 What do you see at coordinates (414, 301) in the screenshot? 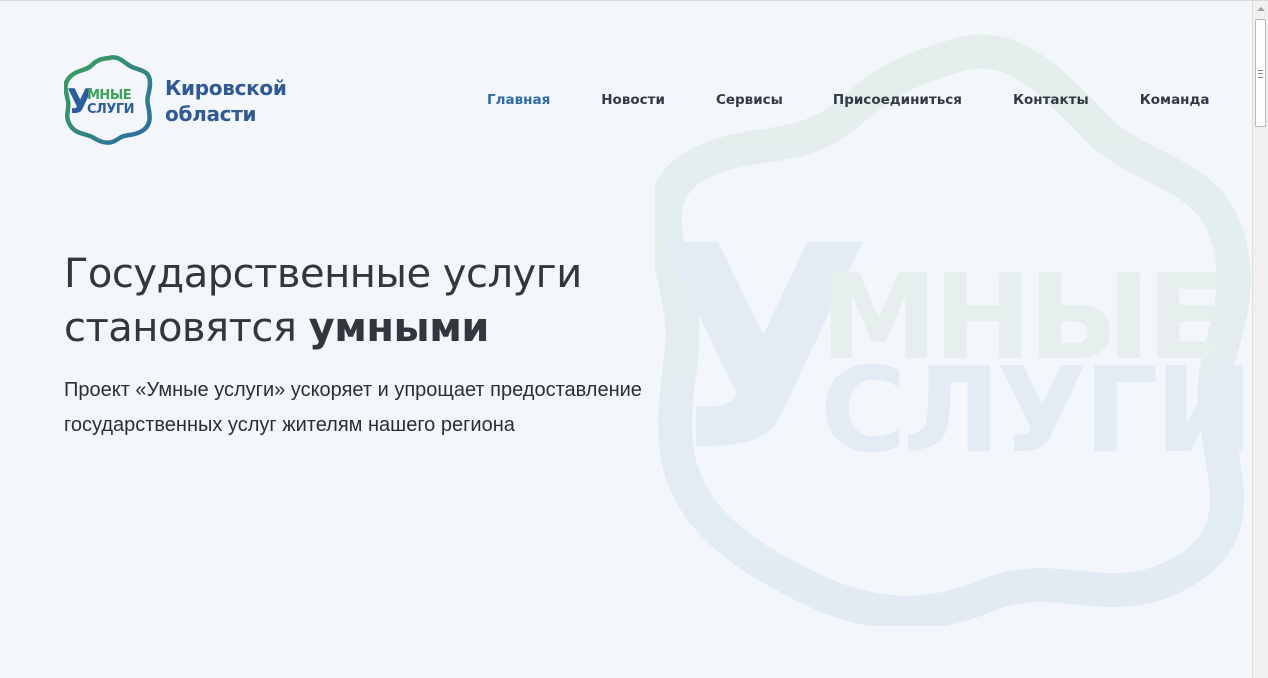
I see `hero-title: Государственные услуги становятся умными` at bounding box center [414, 301].